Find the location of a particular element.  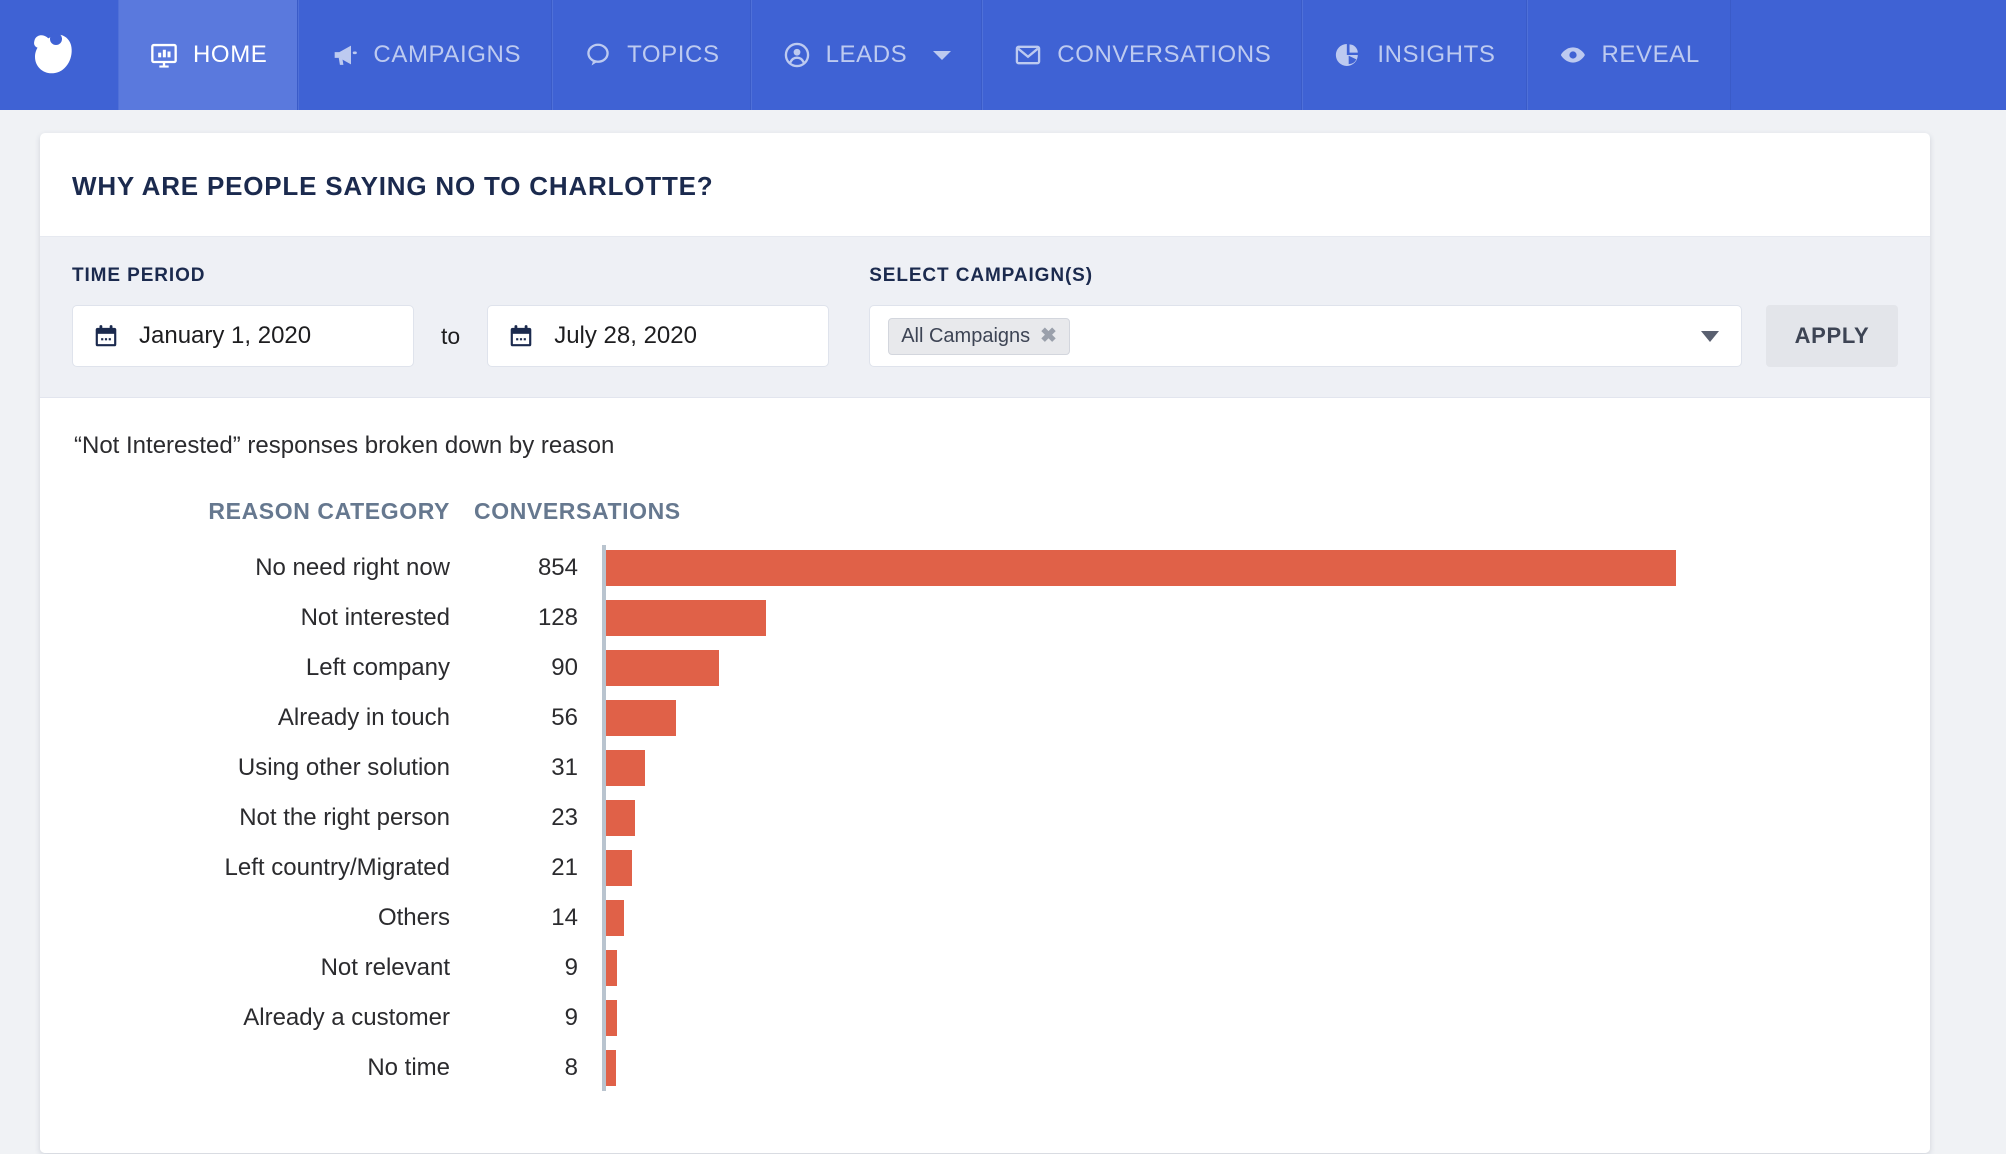

nav-item-reveal: REVEAL is located at coordinates (1628, 55).